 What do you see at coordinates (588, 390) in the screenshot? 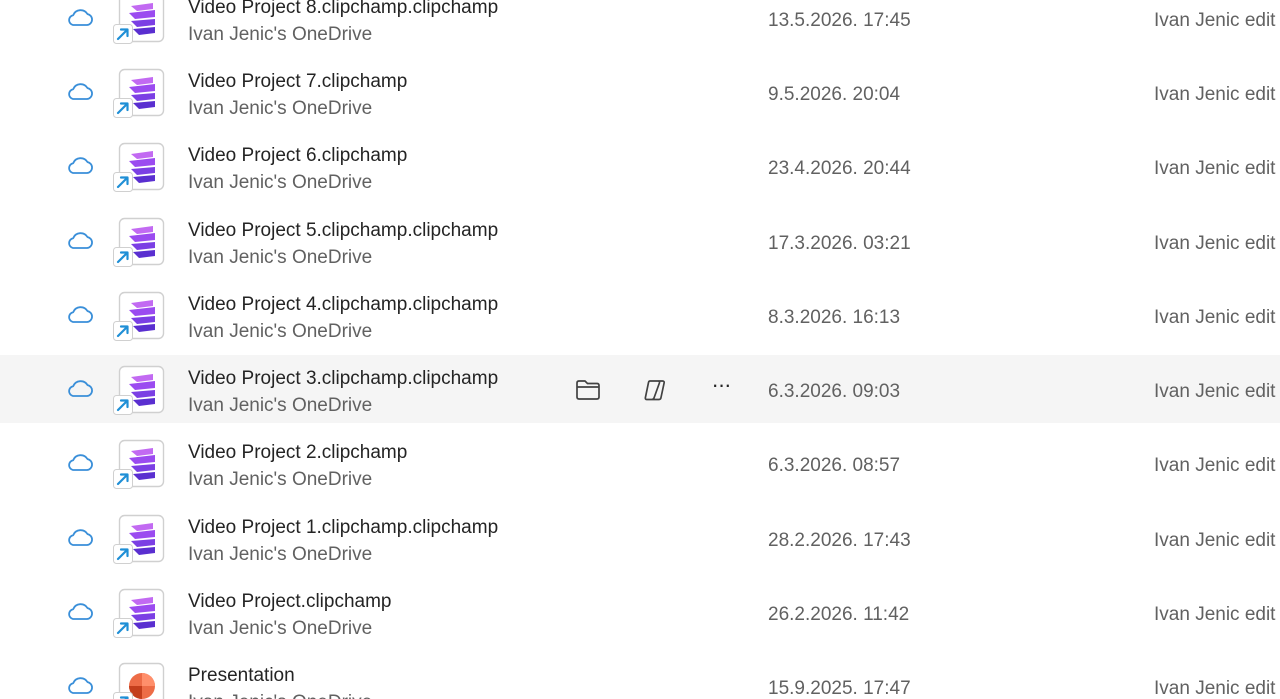
I see `open-file-location-icon` at bounding box center [588, 390].